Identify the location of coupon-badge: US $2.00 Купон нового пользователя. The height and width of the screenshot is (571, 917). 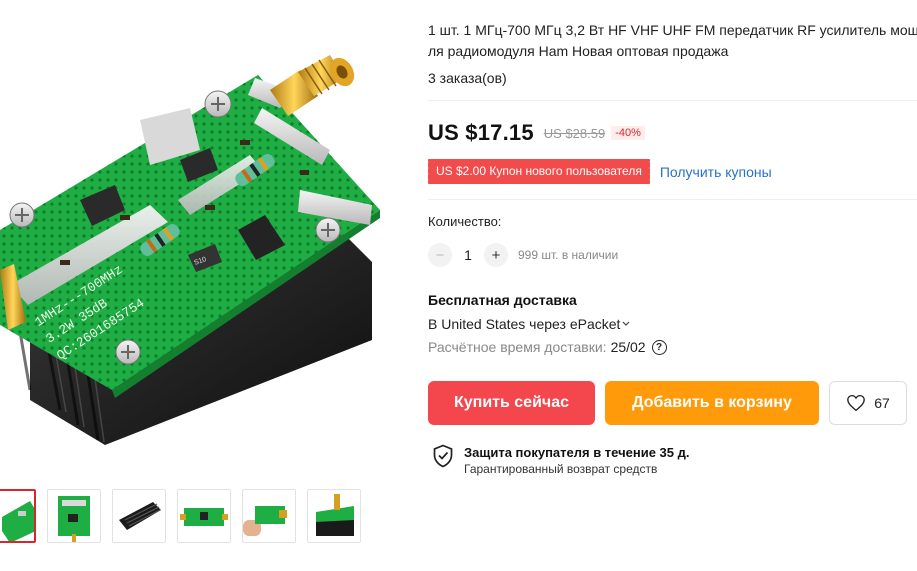
(538, 171).